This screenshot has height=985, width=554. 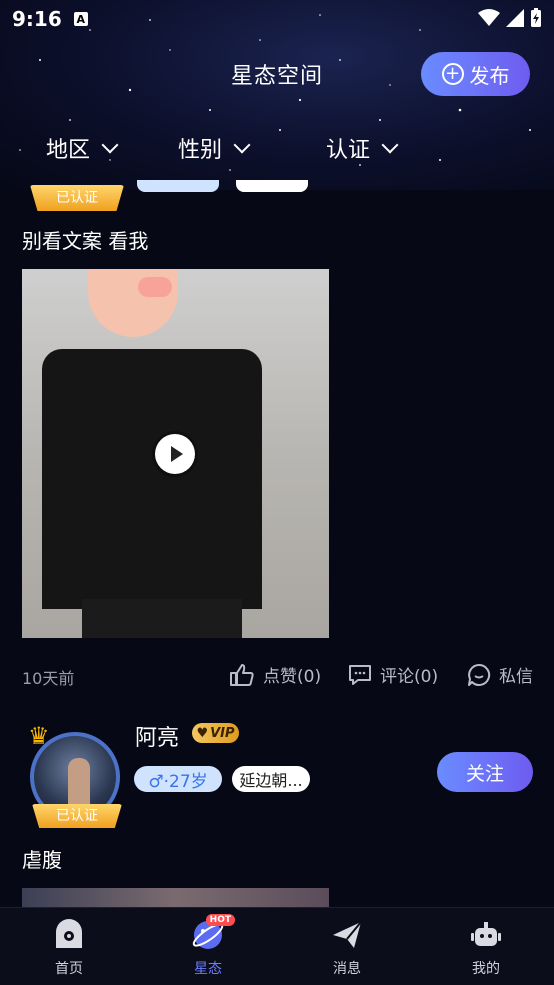 I want to click on tab-star: HOT 星态, so click(x=208, y=946).